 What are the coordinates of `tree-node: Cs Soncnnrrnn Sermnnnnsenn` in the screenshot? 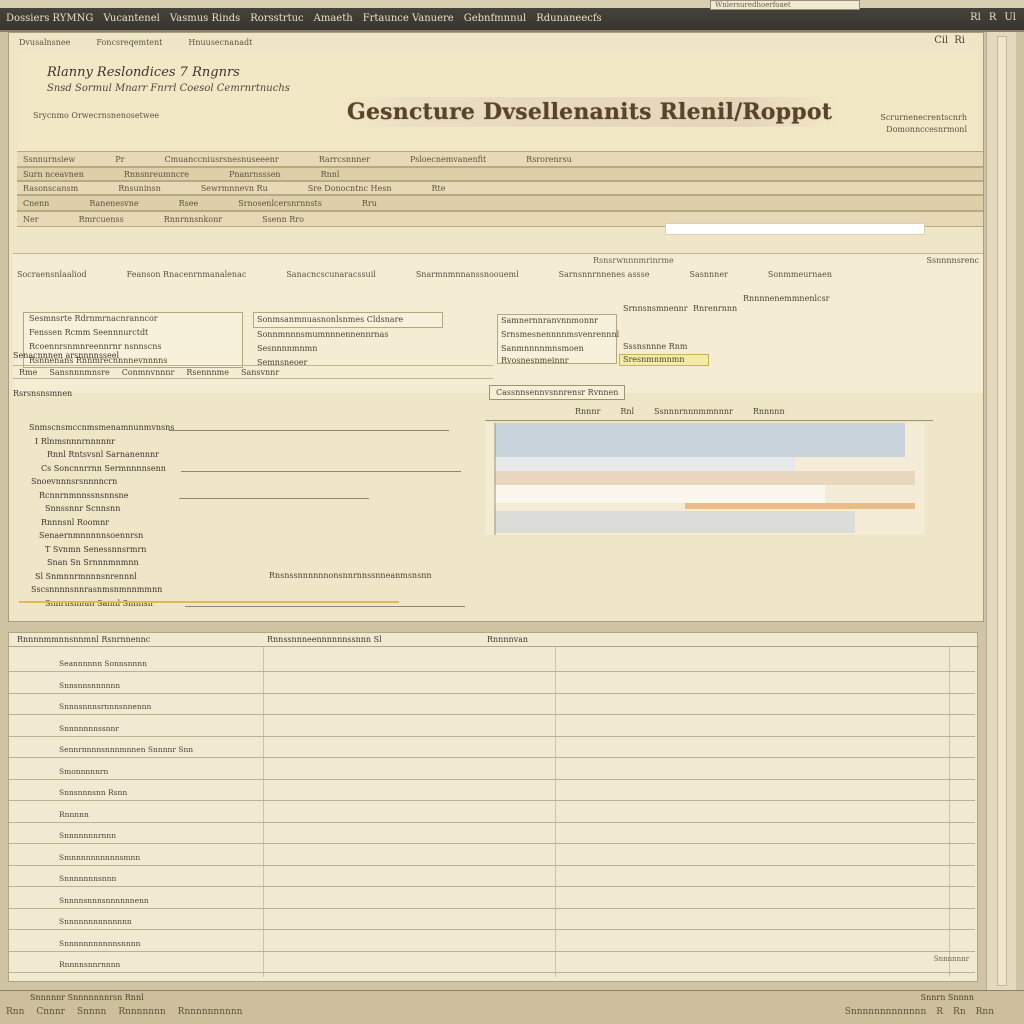 It's located at (245, 471).